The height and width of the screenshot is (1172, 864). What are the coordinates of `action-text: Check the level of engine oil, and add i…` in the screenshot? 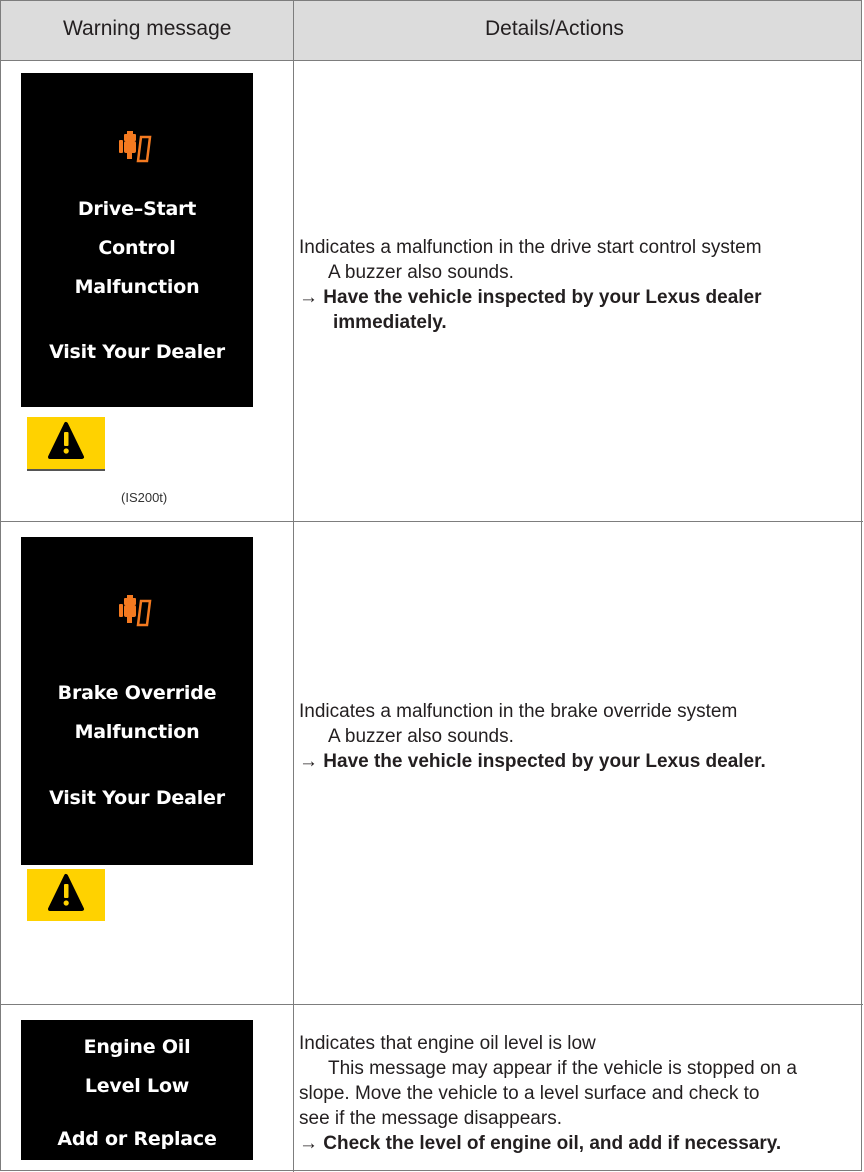 It's located at (552, 1143).